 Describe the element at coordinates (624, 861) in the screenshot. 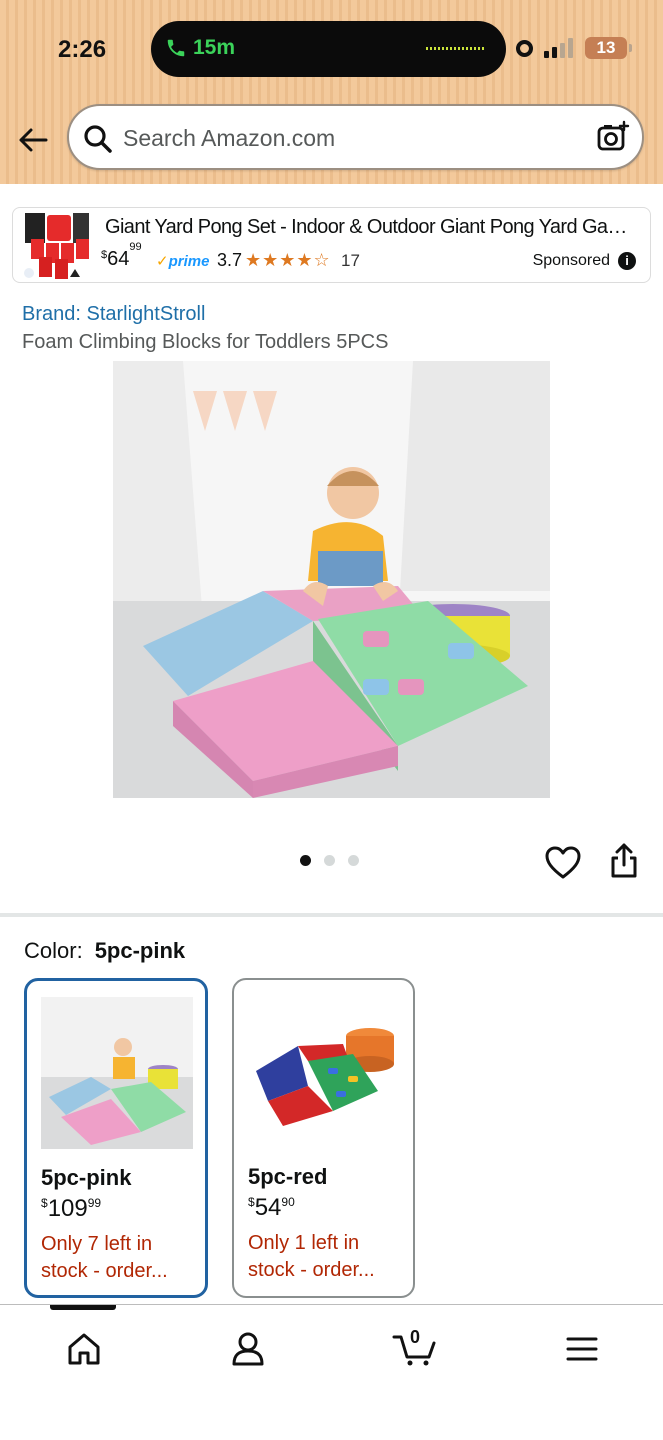

I see `share-icon` at that location.